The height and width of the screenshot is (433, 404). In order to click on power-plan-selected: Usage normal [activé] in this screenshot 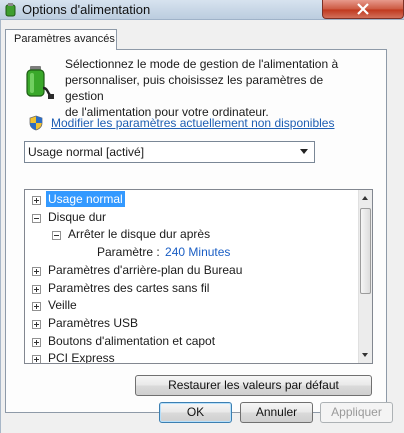, I will do `click(86, 152)`.